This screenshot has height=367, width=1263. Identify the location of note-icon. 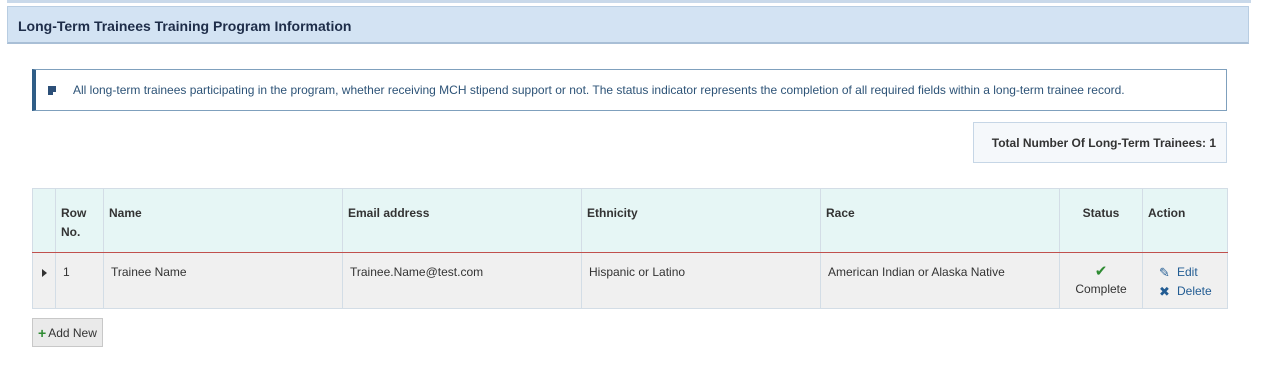
(52, 90).